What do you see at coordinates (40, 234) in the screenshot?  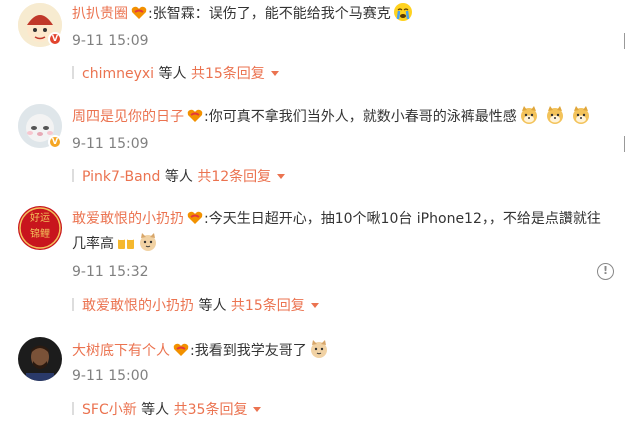 I see `avatar-text: 锦鲤` at bounding box center [40, 234].